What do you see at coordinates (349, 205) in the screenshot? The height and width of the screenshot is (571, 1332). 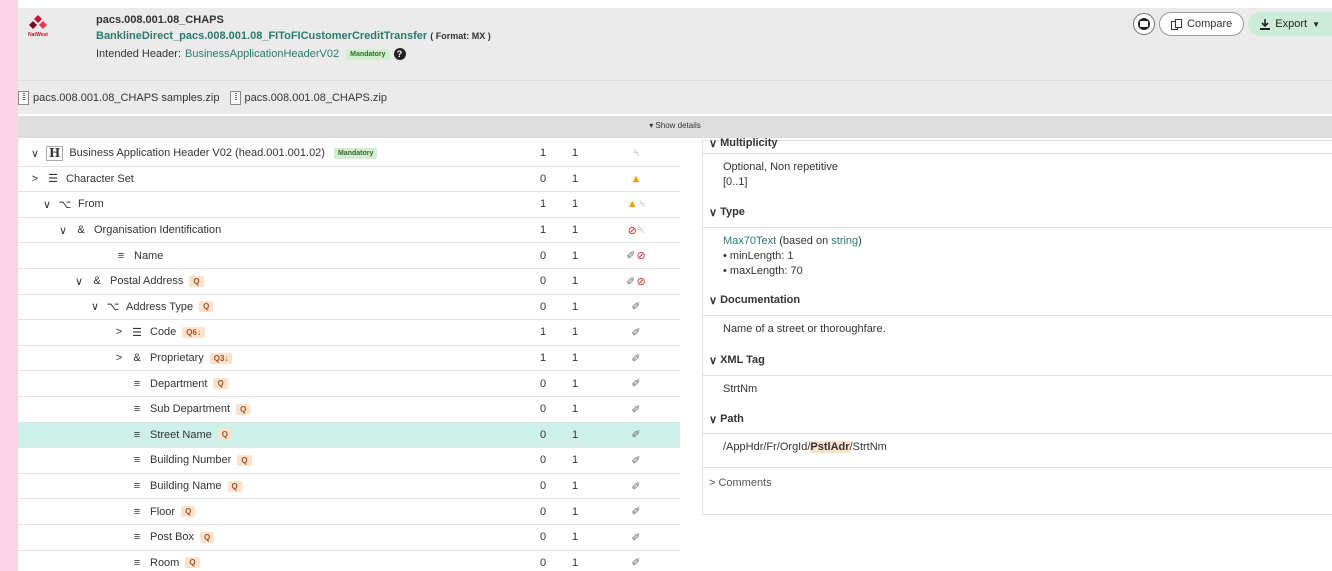 I see `tree-row: ∨ ⌥ From 1 1 ▲ ⍀` at bounding box center [349, 205].